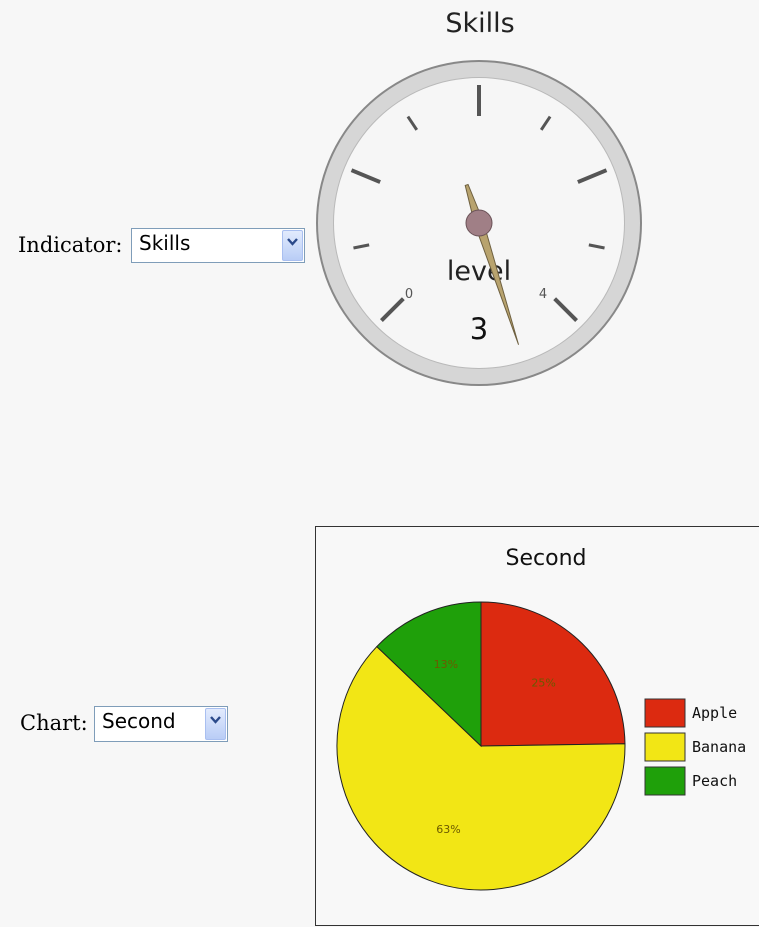 The width and height of the screenshot is (759, 927). Describe the element at coordinates (139, 721) in the screenshot. I see `chart-select-value: Second` at that location.